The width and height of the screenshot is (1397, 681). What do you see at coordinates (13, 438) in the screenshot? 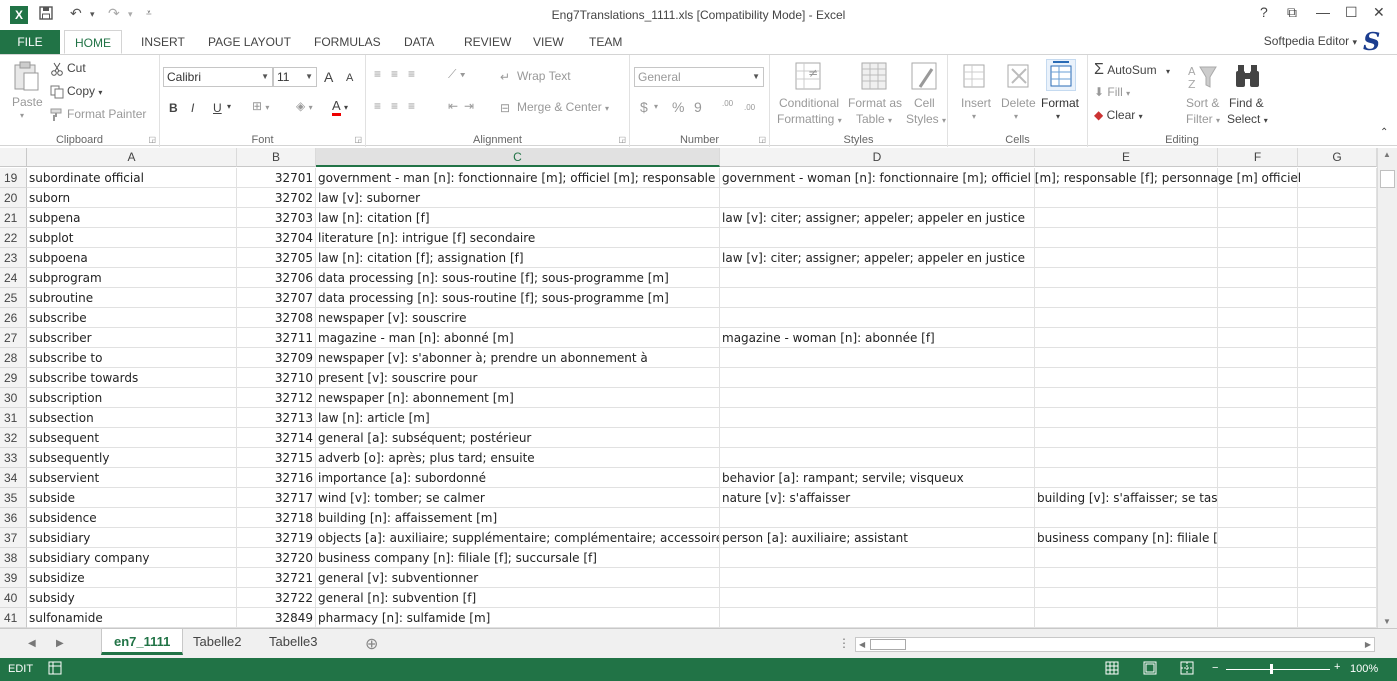
I see `row-header: 32` at bounding box center [13, 438].